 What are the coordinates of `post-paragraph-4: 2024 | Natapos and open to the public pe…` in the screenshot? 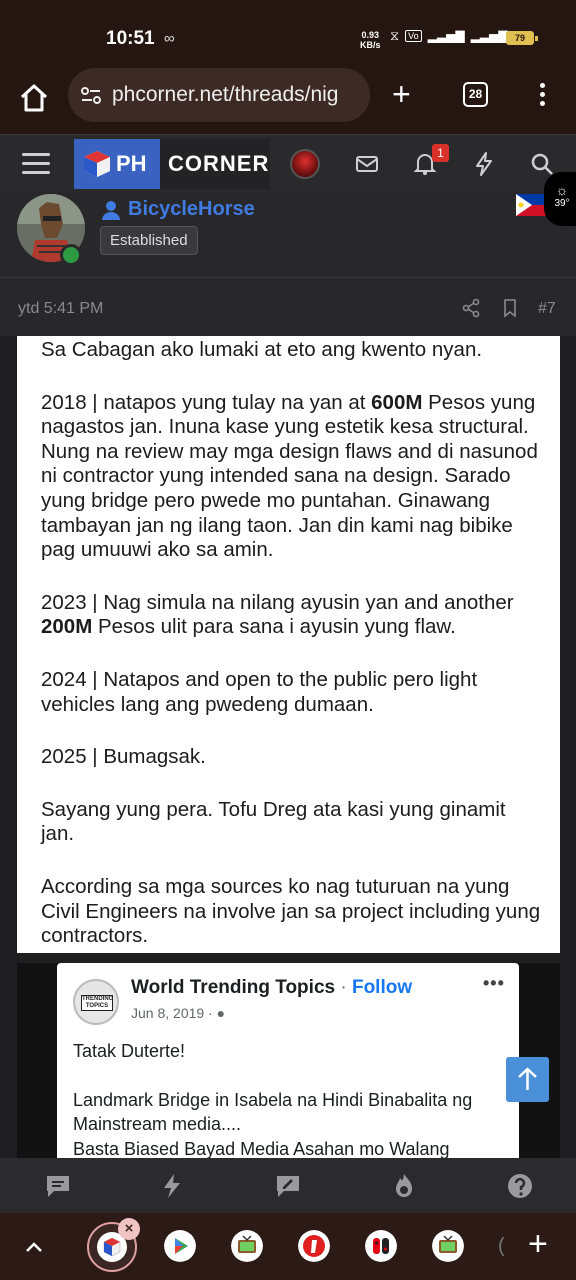 It's located at (259, 691).